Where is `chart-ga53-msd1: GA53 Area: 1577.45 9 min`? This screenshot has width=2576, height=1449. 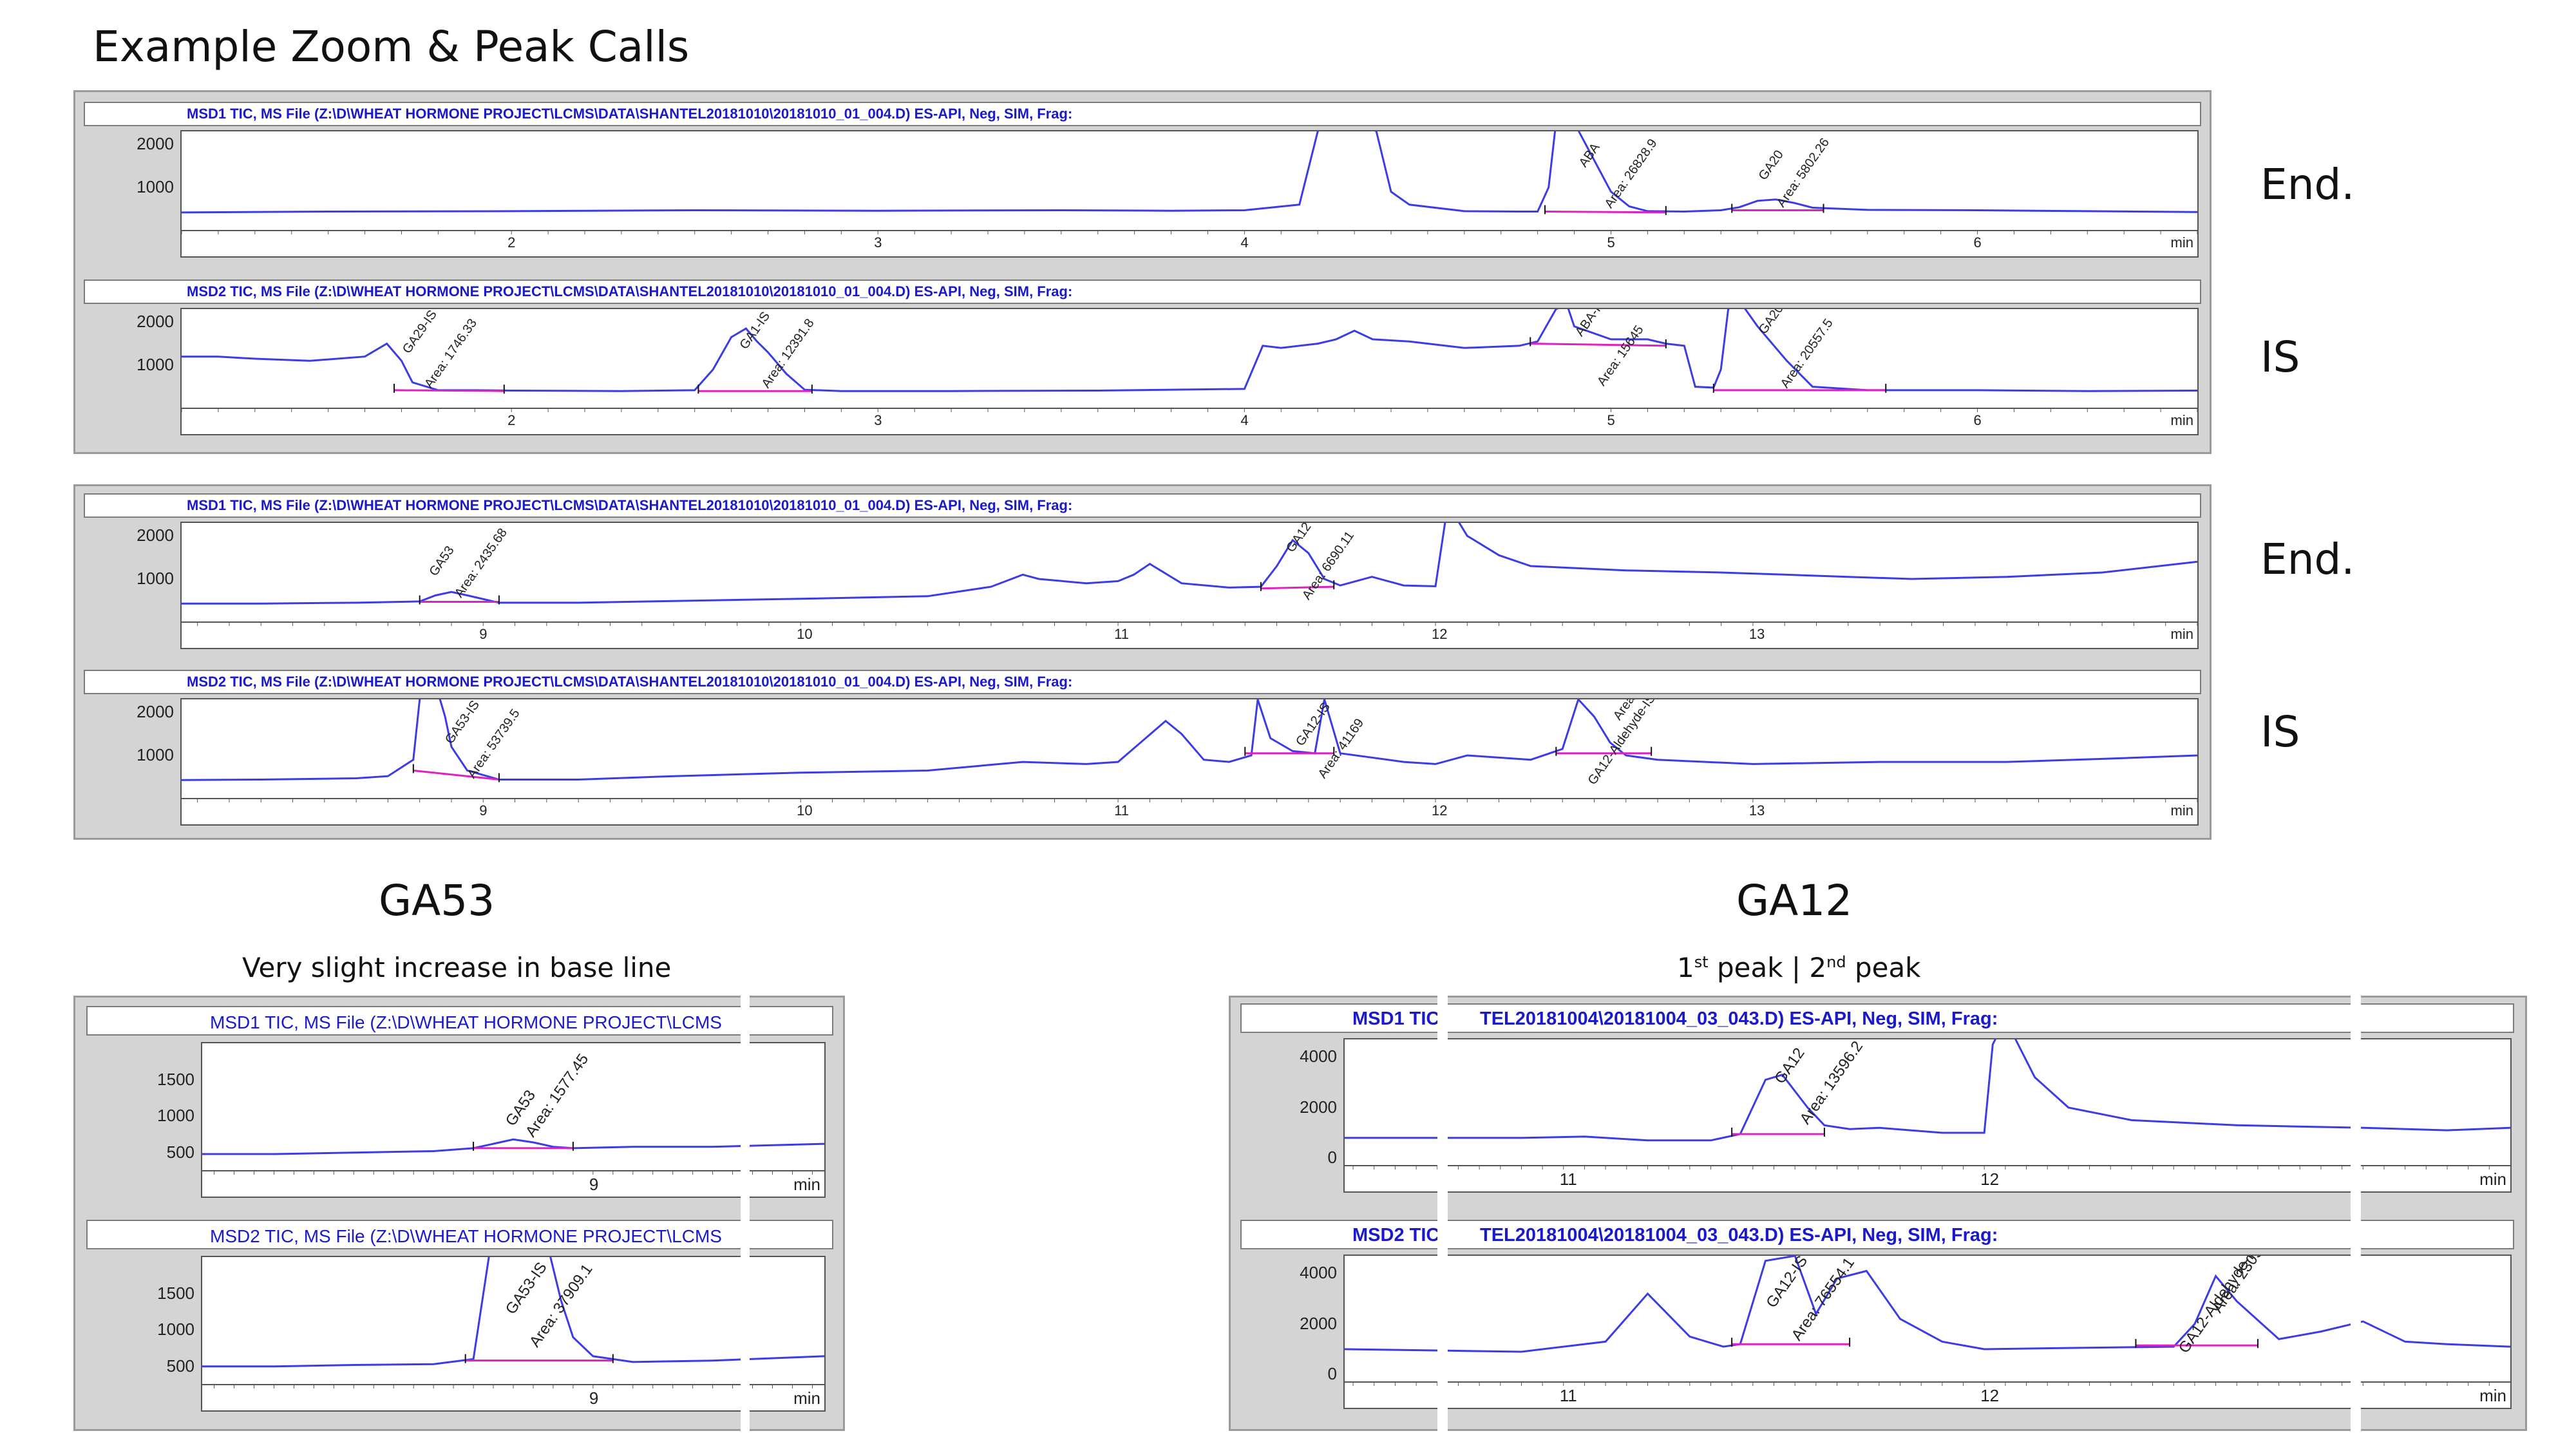
chart-ga53-msd1: GA53 Area: 1577.45 9 min is located at coordinates (513, 1120).